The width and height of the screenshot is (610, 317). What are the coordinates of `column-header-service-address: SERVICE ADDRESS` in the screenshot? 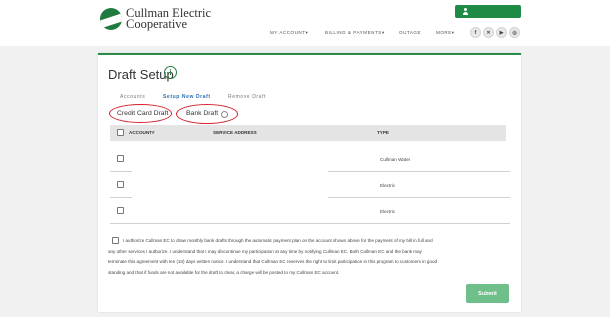 It's located at (235, 132).